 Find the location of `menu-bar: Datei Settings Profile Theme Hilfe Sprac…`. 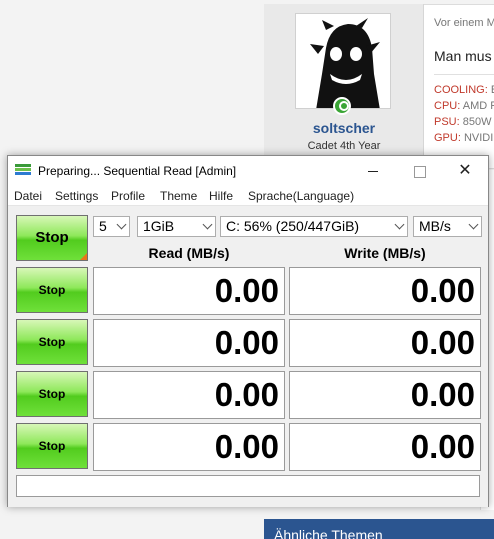

menu-bar: Datei Settings Profile Theme Hilfe Sprac… is located at coordinates (248, 196).